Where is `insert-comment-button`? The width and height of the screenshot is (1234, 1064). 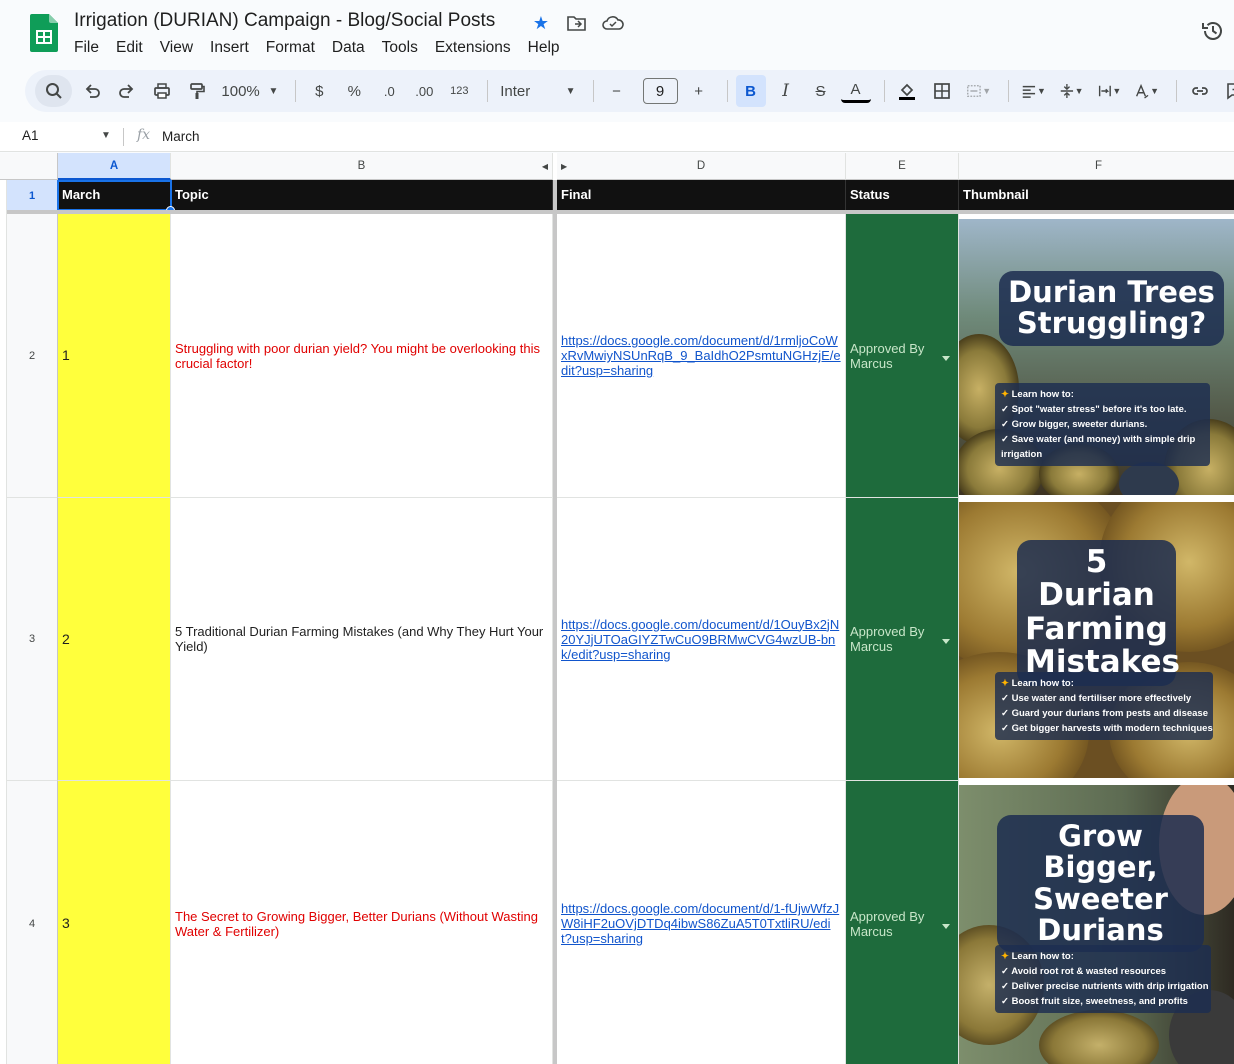
insert-comment-button is located at coordinates (1227, 91).